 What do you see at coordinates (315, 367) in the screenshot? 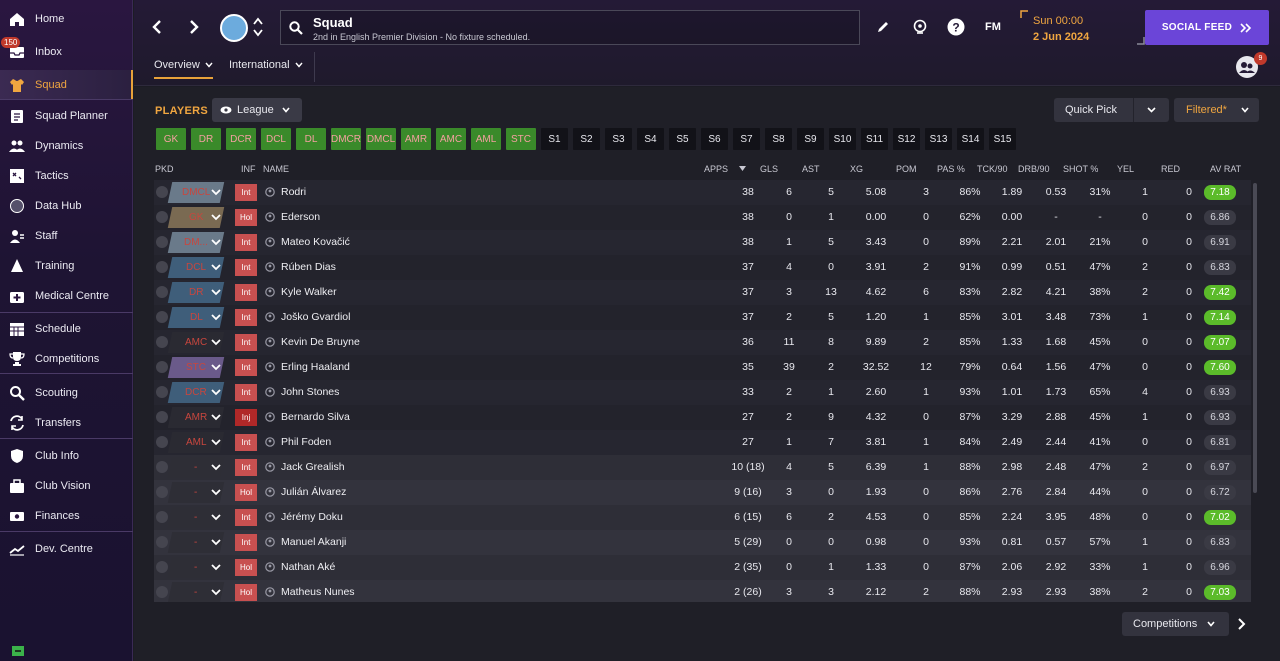
I see `player-name: Erling Haaland` at bounding box center [315, 367].